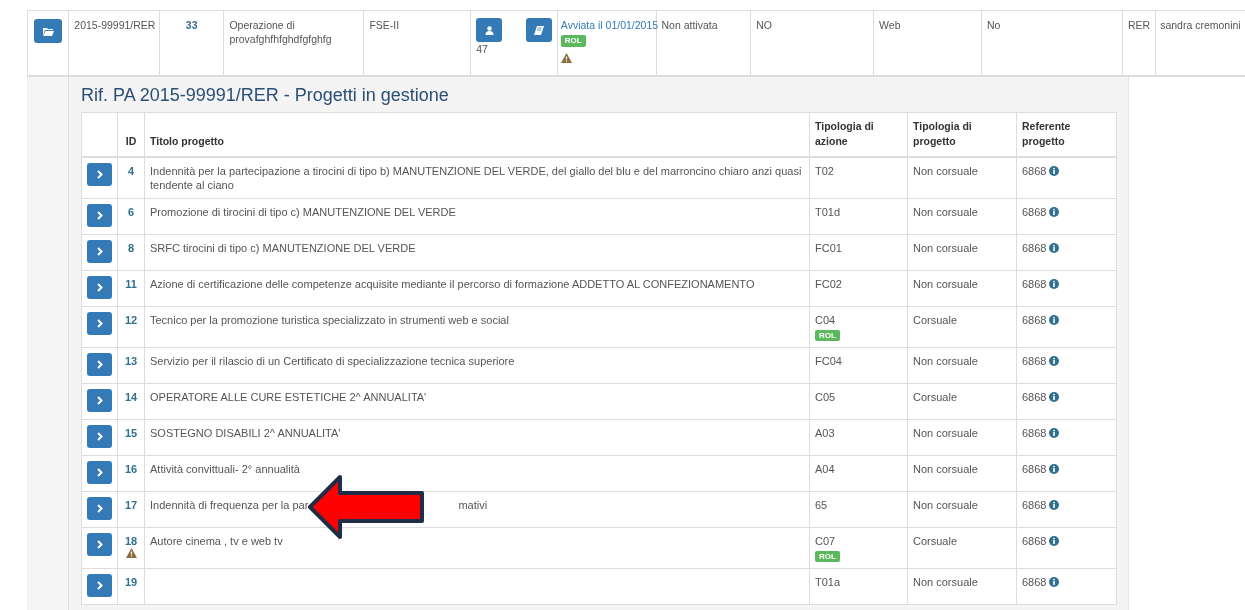 The height and width of the screenshot is (610, 1245). I want to click on folder-icon, so click(48, 31).